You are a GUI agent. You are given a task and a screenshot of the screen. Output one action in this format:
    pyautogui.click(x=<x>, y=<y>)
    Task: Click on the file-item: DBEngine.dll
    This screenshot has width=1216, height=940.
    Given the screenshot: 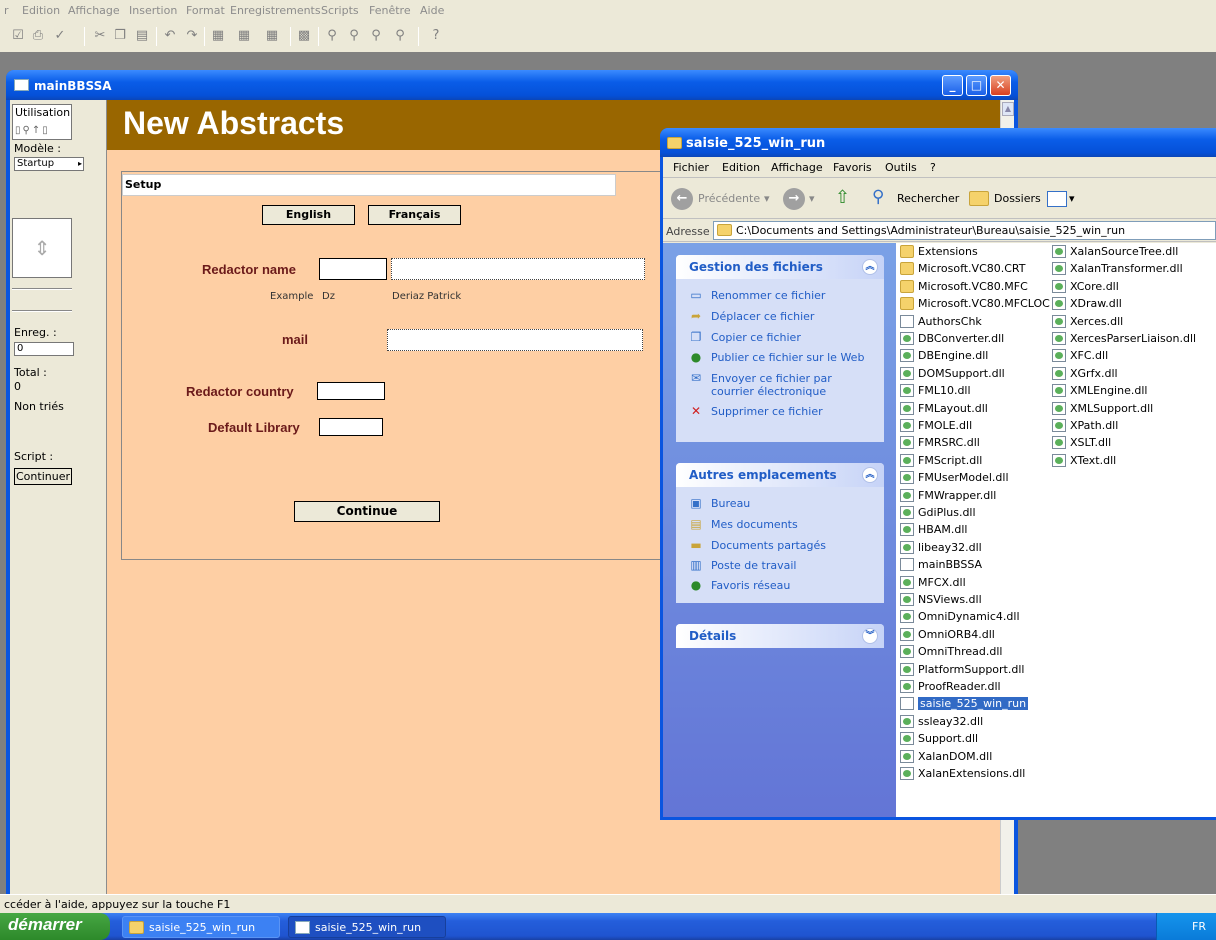 What is the action you would take?
    pyautogui.click(x=944, y=355)
    